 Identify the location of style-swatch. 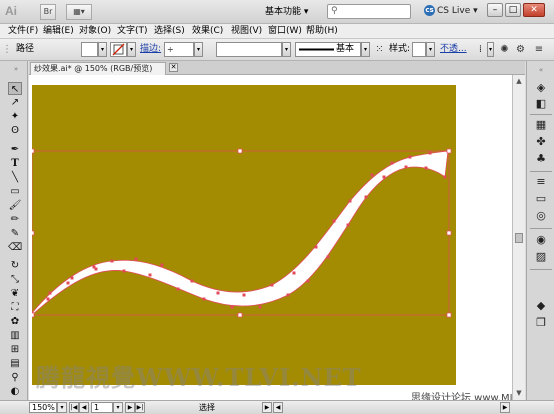
(419, 49).